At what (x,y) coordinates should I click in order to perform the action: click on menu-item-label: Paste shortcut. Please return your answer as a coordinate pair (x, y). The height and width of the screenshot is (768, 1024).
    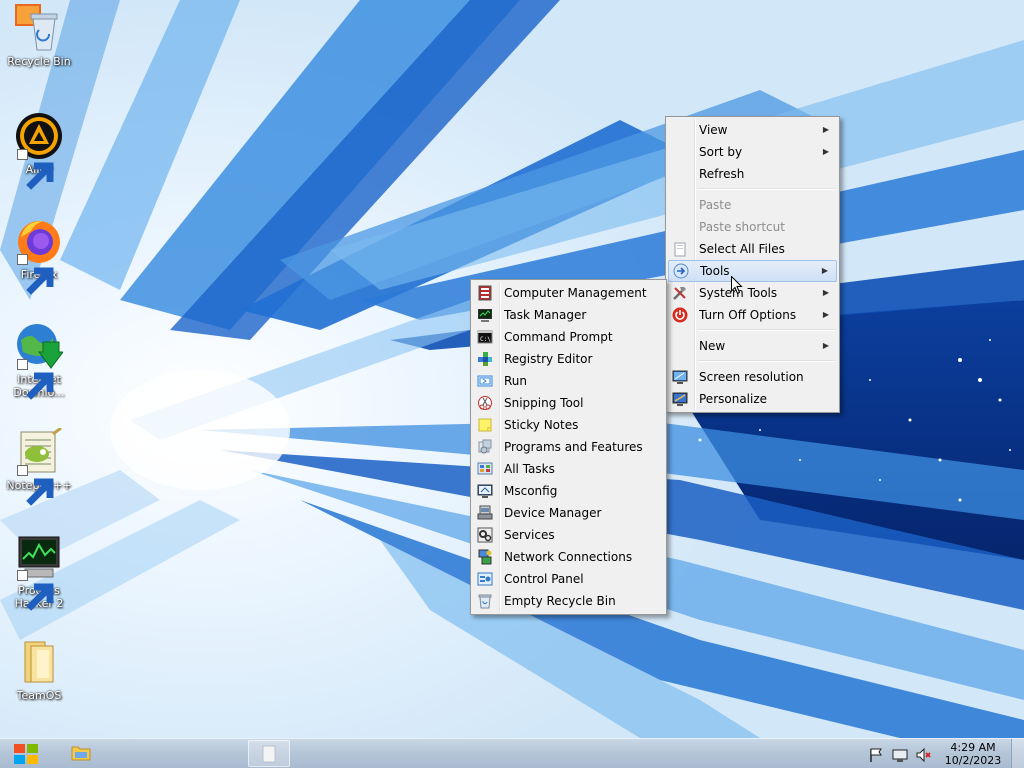
    Looking at the image, I should click on (742, 227).